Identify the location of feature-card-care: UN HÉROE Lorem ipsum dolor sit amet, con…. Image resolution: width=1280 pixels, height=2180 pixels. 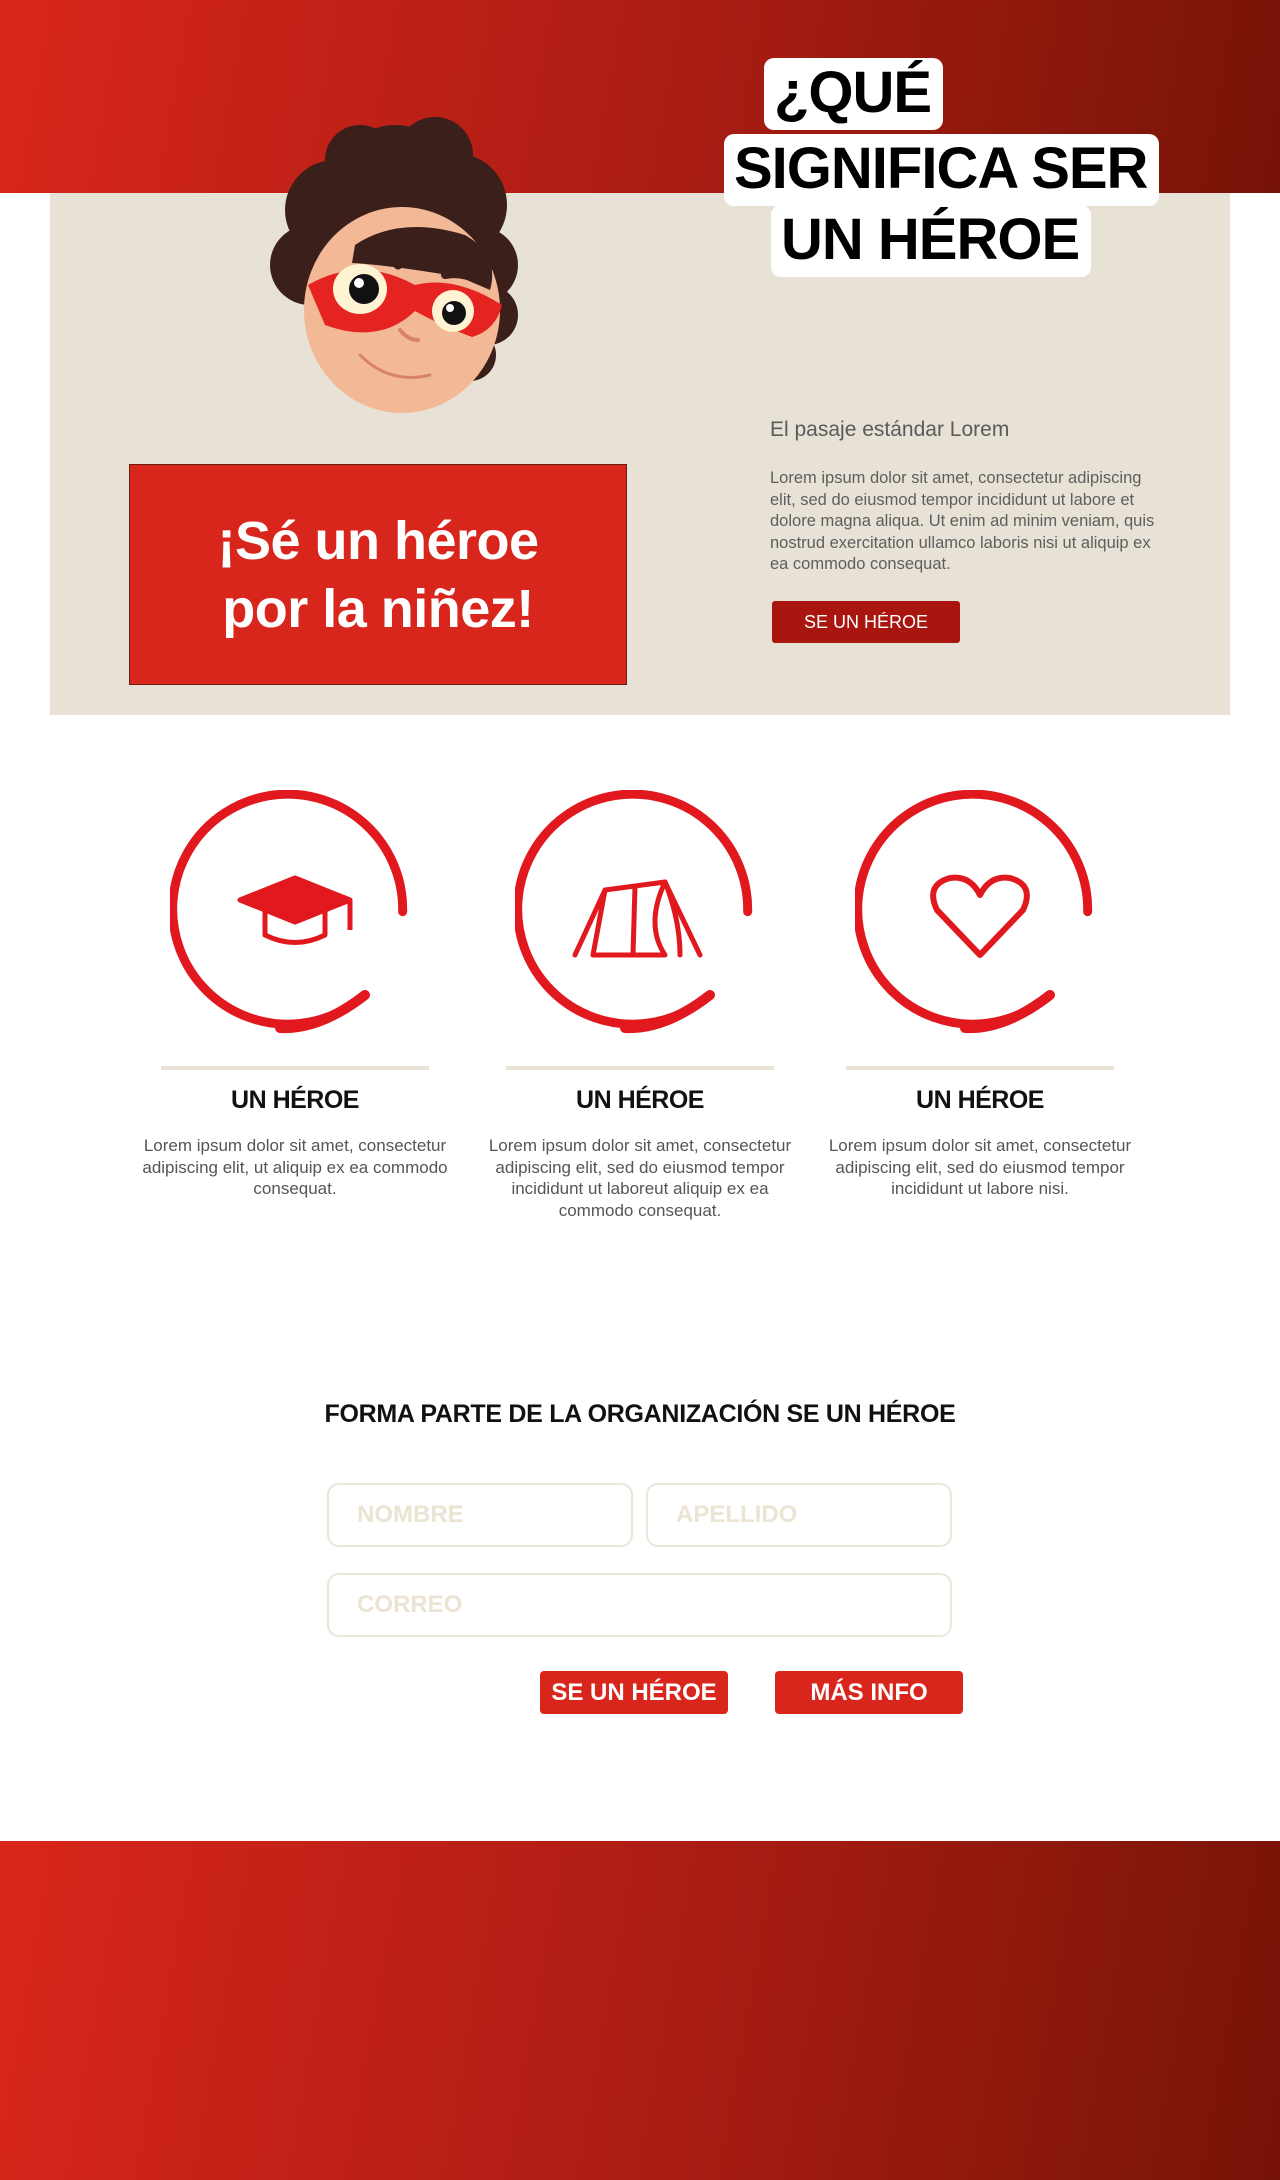
(980, 995).